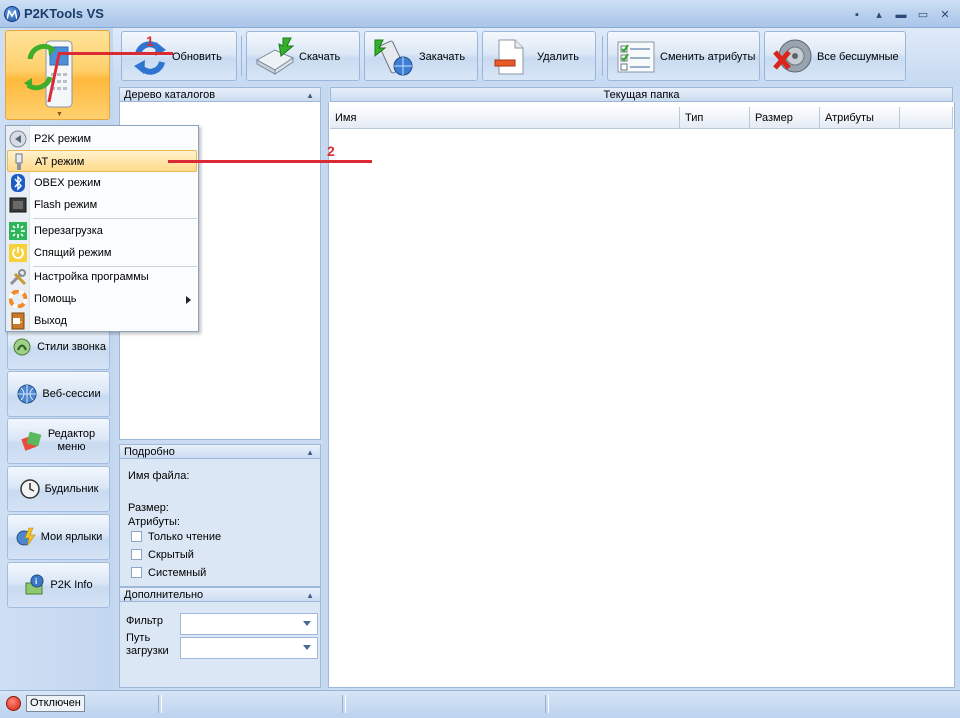 This screenshot has height=718, width=960. What do you see at coordinates (835, 56) in the screenshot?
I see `mute-all-button: Все бесшумные` at bounding box center [835, 56].